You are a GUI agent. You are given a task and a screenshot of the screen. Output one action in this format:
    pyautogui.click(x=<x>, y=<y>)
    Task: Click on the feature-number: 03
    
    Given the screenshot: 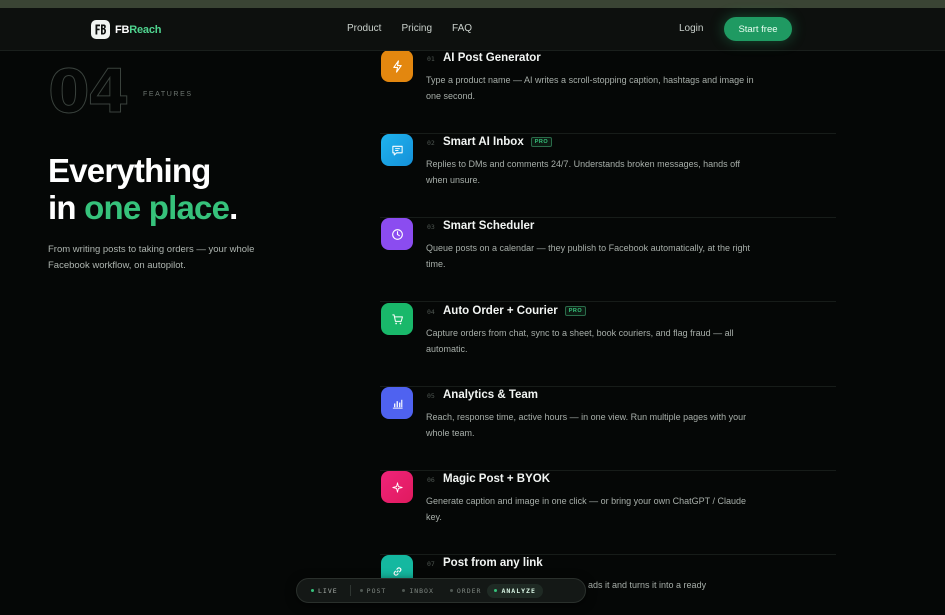 What is the action you would take?
    pyautogui.click(x=431, y=227)
    